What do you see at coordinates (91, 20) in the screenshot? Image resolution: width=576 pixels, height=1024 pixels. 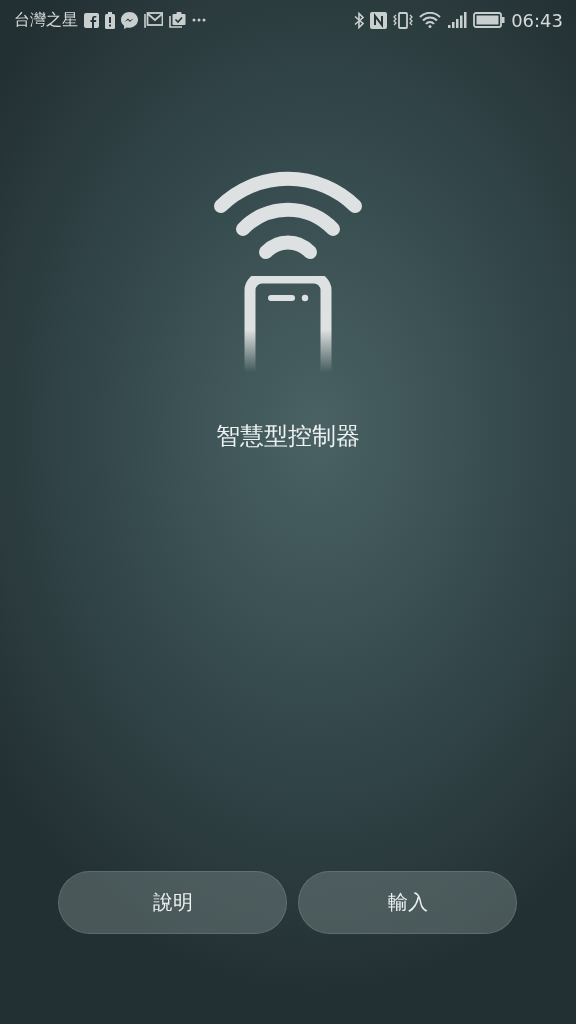 I see `facebook-icon` at bounding box center [91, 20].